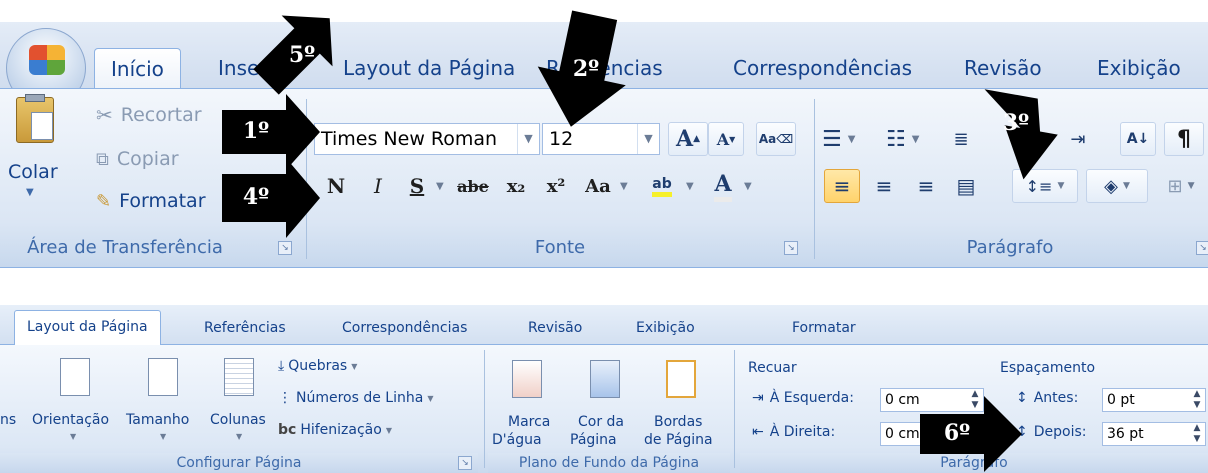  What do you see at coordinates (1202, 248) in the screenshot?
I see `paragraph-launcher-icon: ↘` at bounding box center [1202, 248].